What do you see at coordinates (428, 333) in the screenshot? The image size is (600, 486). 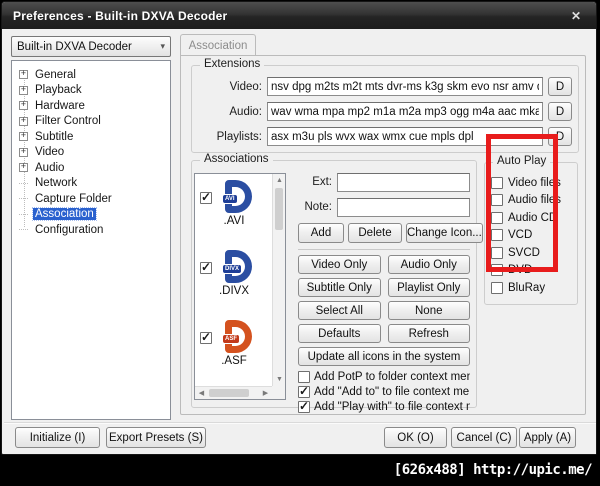 I see `refresh-button: Refresh` at bounding box center [428, 333].